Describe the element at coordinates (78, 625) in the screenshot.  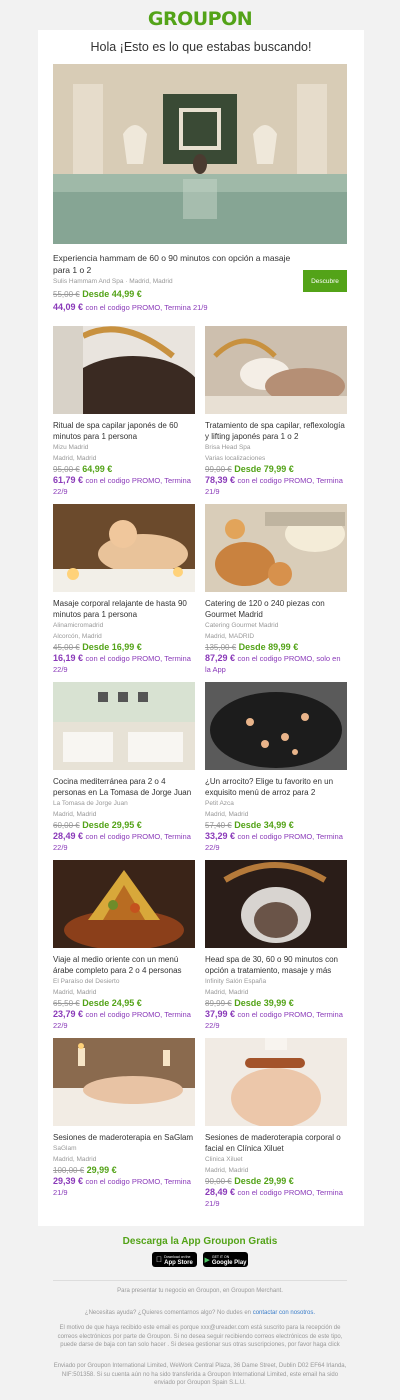
I see `deal-merchant: Alinamicromadrid` at that location.